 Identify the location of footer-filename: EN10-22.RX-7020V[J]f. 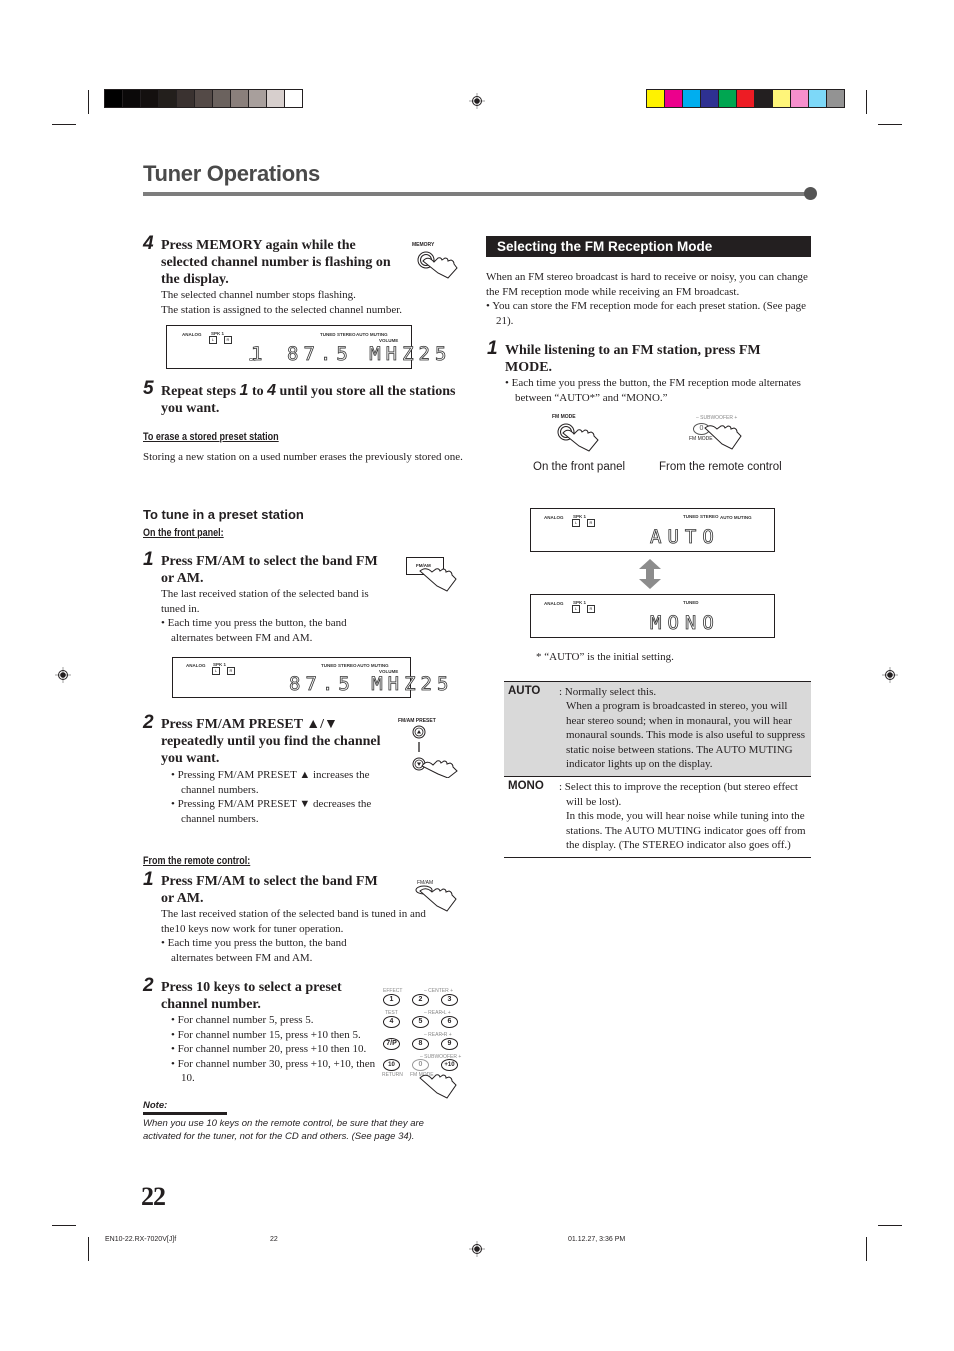
(141, 1239).